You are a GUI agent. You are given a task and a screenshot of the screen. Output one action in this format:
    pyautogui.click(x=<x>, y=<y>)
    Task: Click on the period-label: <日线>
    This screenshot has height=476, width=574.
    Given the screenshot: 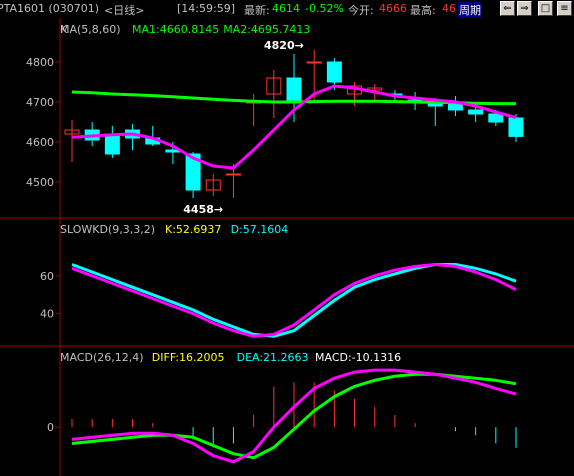 What is the action you would take?
    pyautogui.click(x=124, y=10)
    